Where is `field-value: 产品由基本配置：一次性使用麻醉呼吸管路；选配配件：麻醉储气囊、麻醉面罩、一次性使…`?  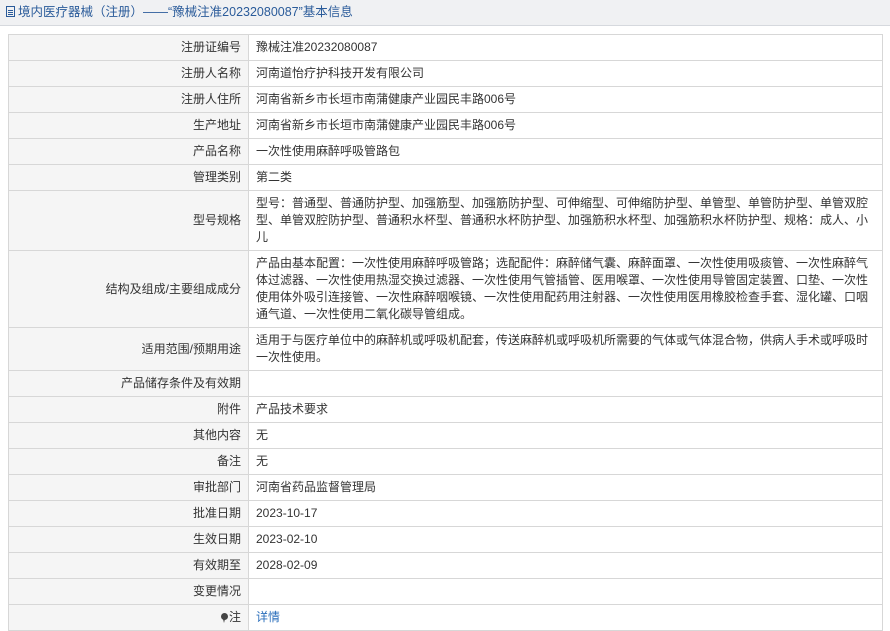 field-value: 产品由基本配置：一次性使用麻醉呼吸管路；选配配件：麻醉储气囊、麻醉面罩、一次性使… is located at coordinates (565, 289).